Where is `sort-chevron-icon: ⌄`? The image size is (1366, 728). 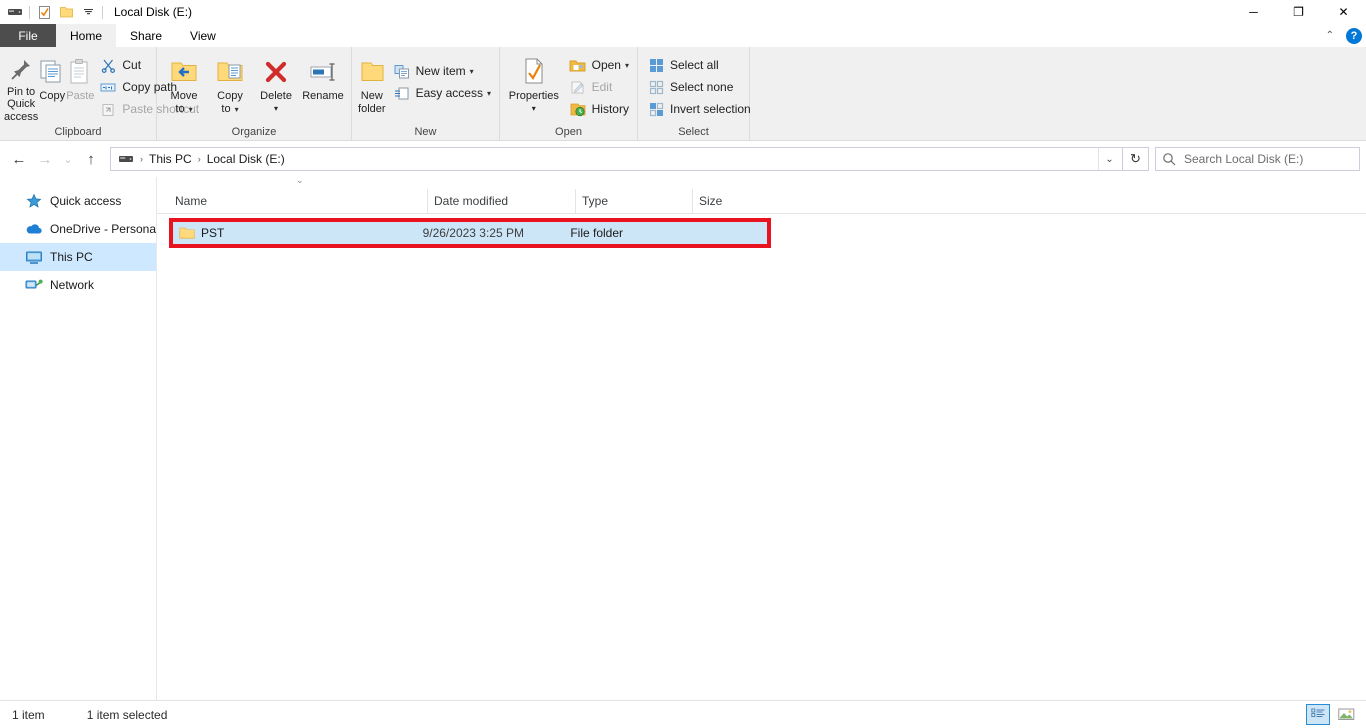 sort-chevron-icon: ⌄ is located at coordinates (300, 180).